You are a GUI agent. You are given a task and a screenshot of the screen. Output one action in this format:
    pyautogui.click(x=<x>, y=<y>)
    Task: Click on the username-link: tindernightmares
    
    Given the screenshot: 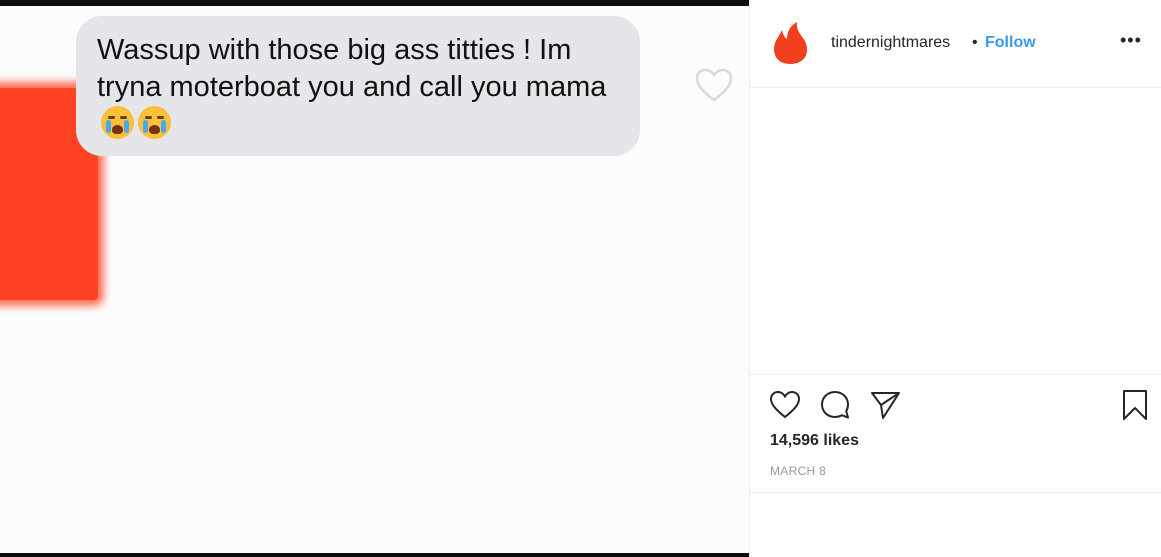 What is the action you would take?
    pyautogui.click(x=890, y=43)
    